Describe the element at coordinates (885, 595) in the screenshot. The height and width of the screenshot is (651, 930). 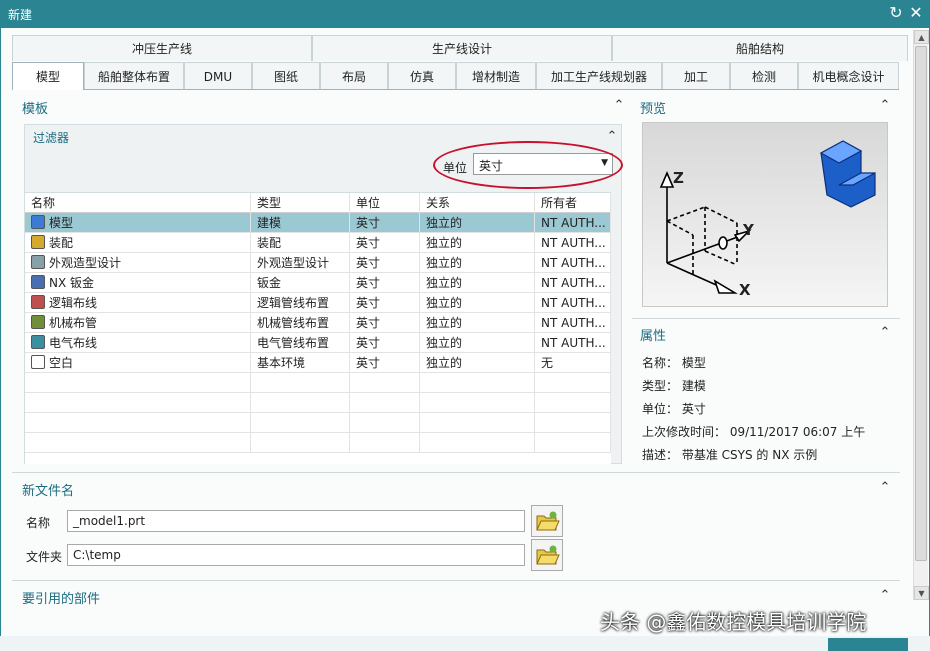
I see `collapse-referenced-parts-icon: ⌃` at that location.